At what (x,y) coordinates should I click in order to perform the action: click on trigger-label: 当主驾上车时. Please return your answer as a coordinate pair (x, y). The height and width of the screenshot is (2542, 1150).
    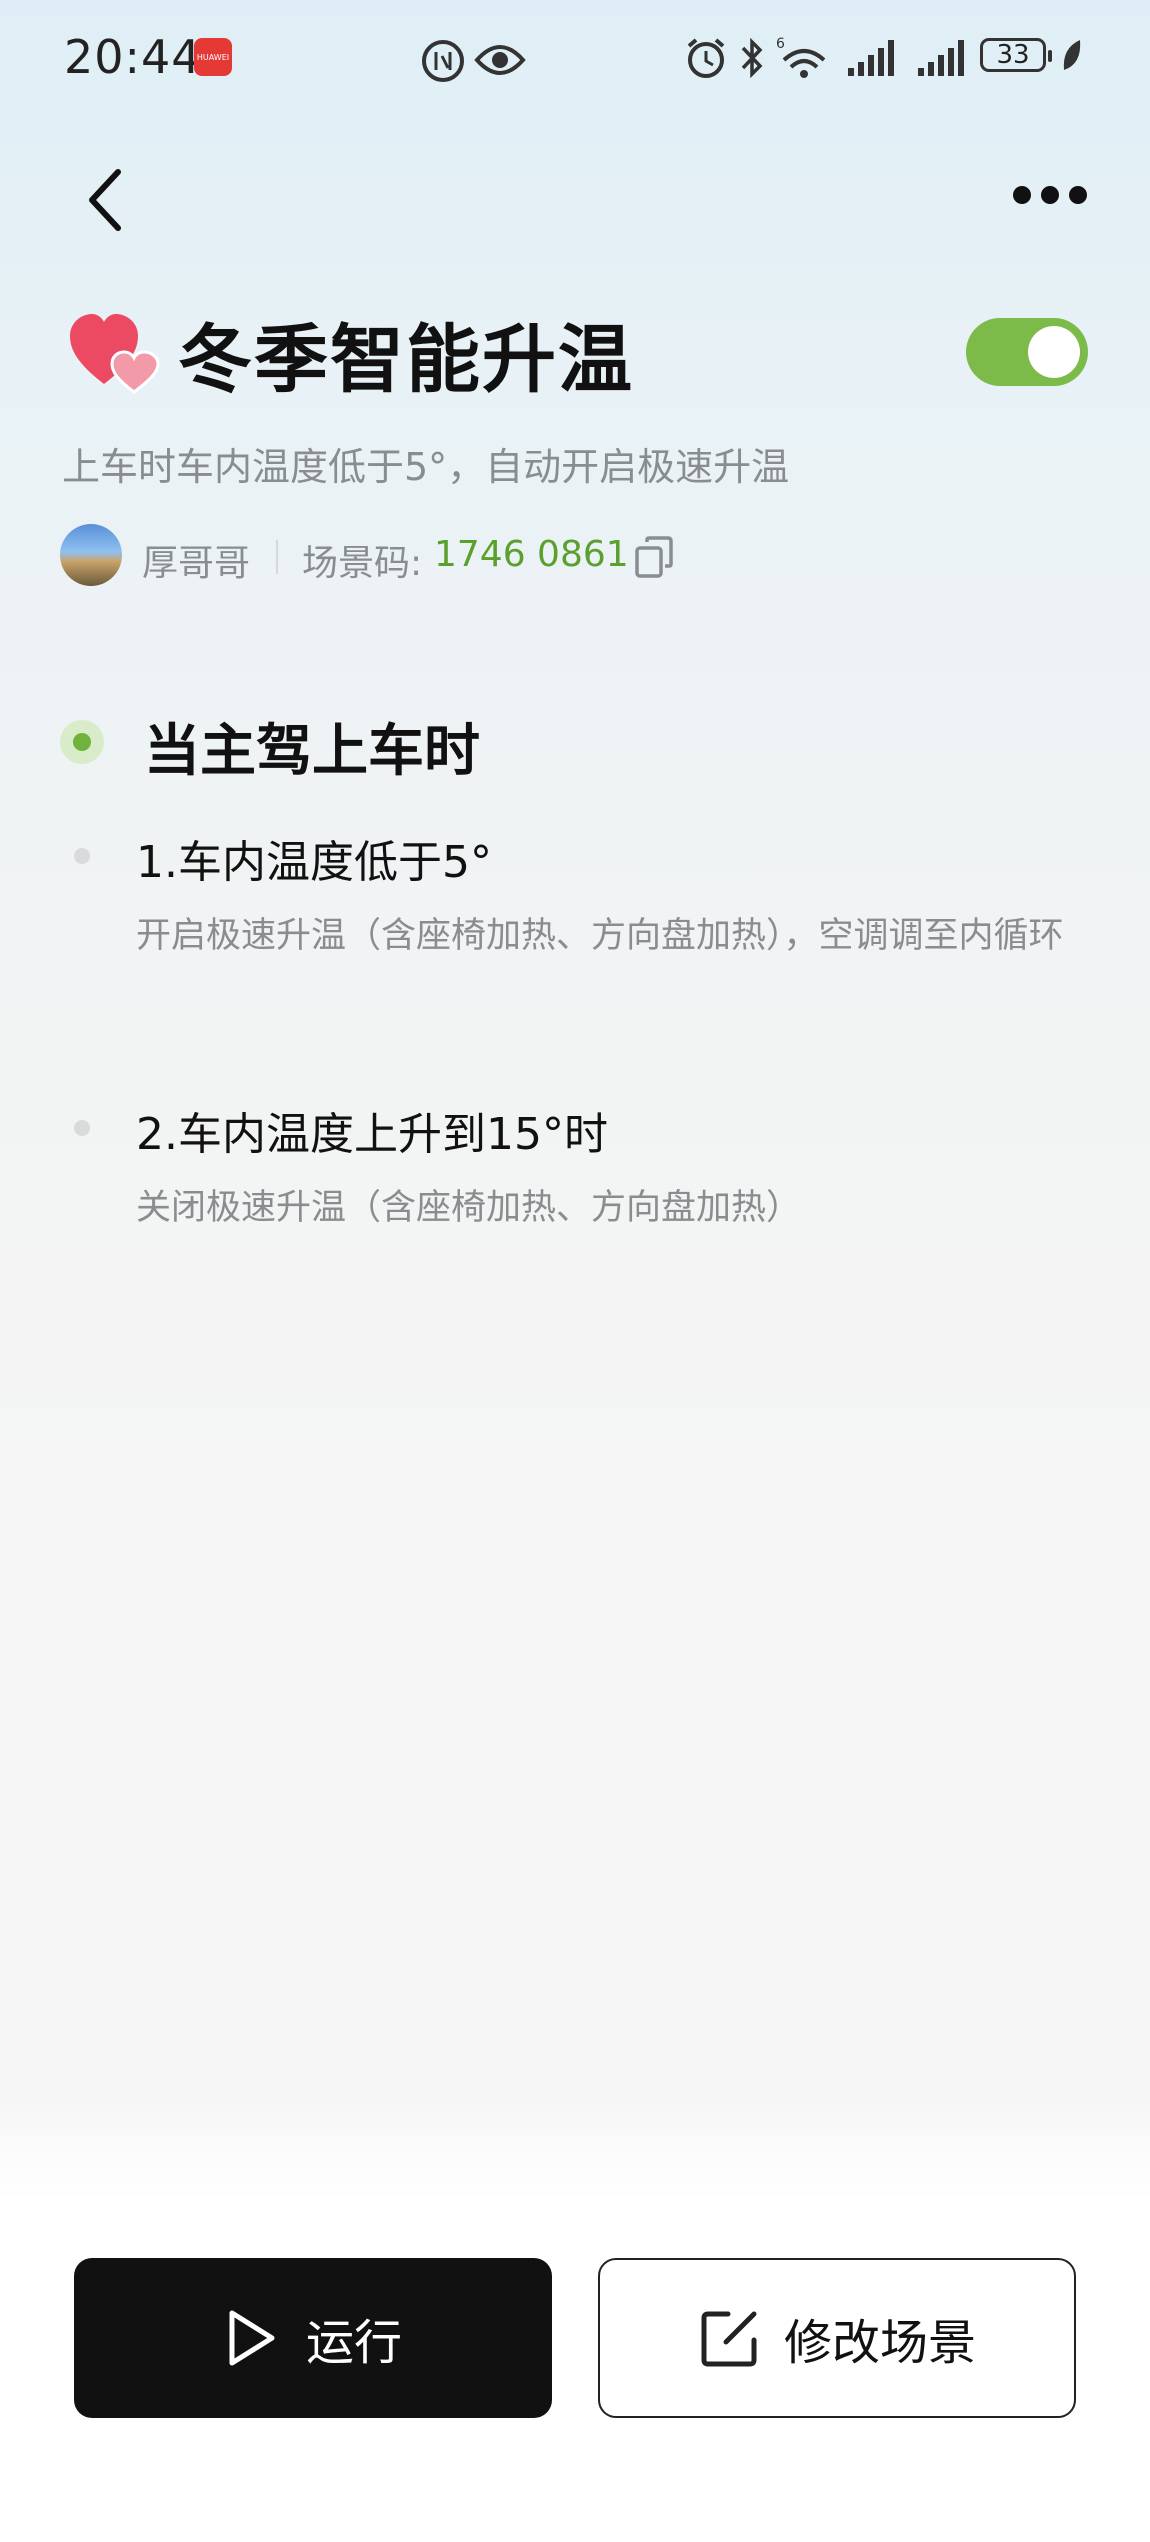
    Looking at the image, I should click on (312, 751).